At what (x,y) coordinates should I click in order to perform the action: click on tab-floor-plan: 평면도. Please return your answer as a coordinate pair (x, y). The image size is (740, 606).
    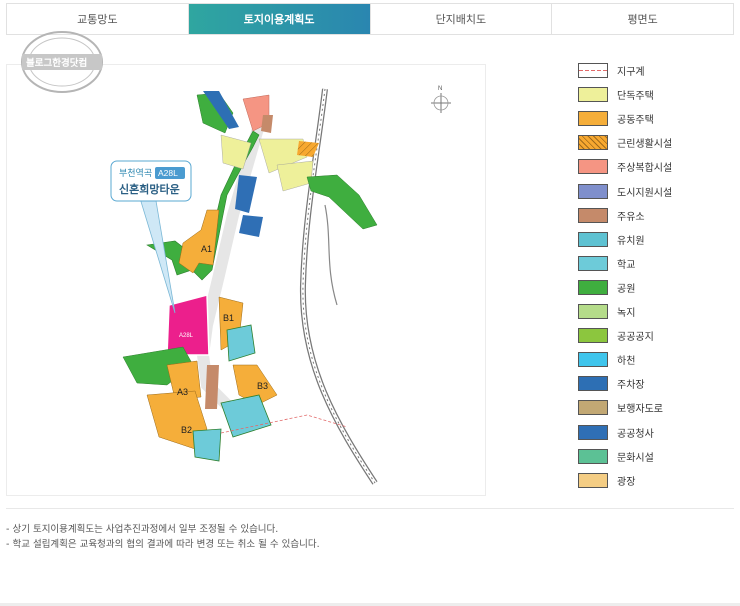
    Looking at the image, I should click on (642, 19).